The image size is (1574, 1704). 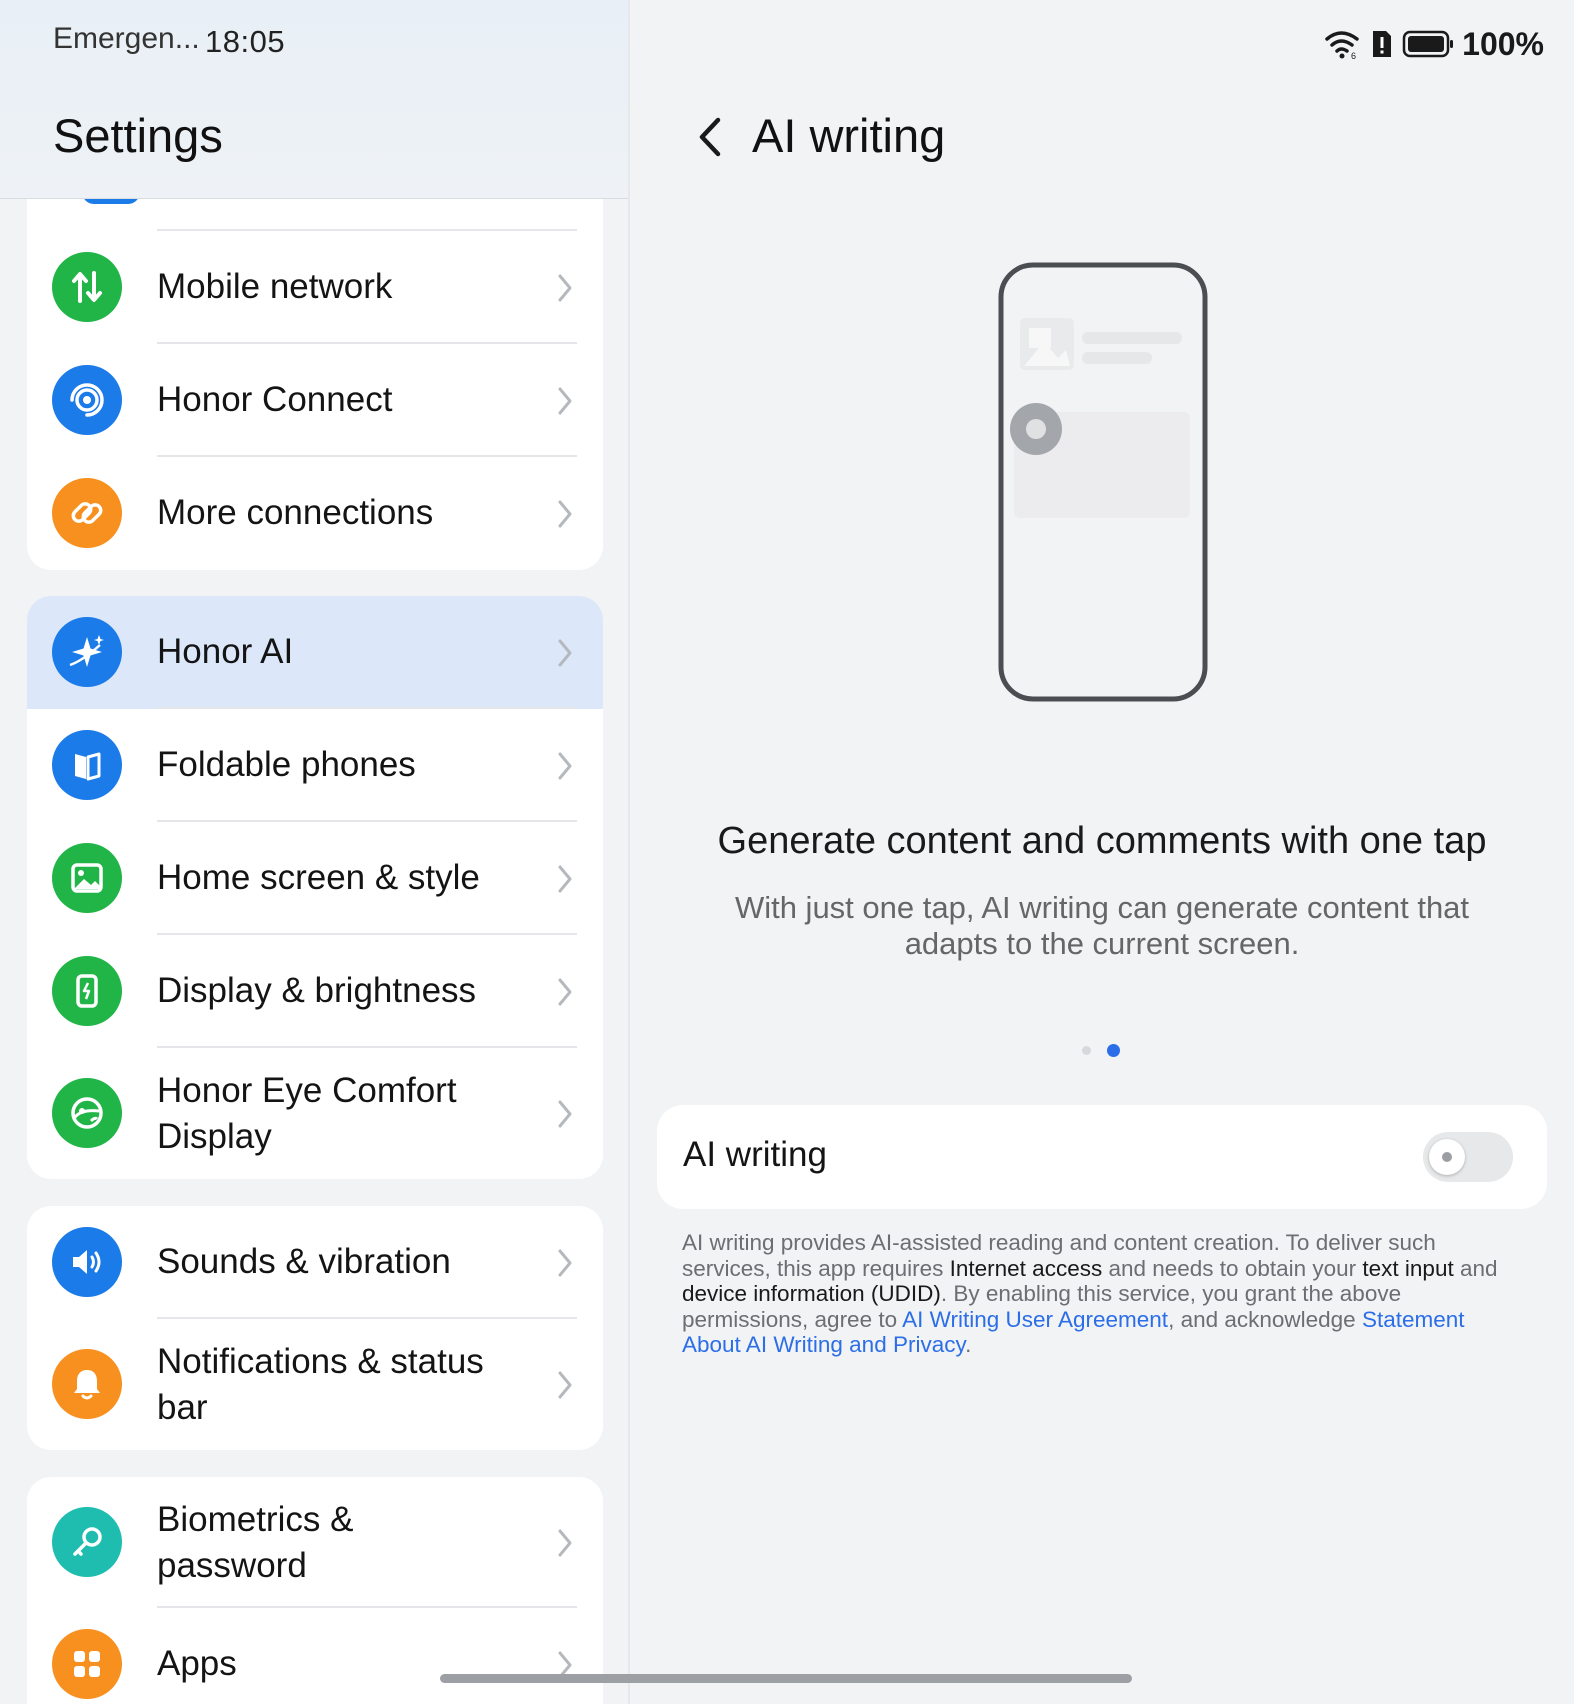 I want to click on settings-item-sounds-vibration: Sounds & vibration, so click(x=315, y=1262).